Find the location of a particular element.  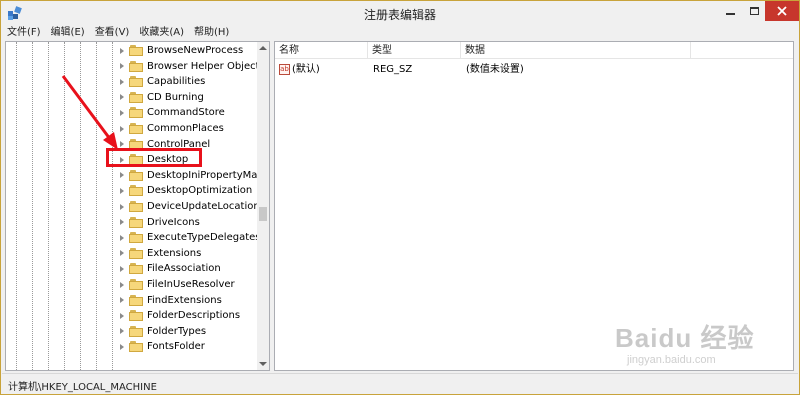

menu-file: 文件(F) is located at coordinates (24, 33).